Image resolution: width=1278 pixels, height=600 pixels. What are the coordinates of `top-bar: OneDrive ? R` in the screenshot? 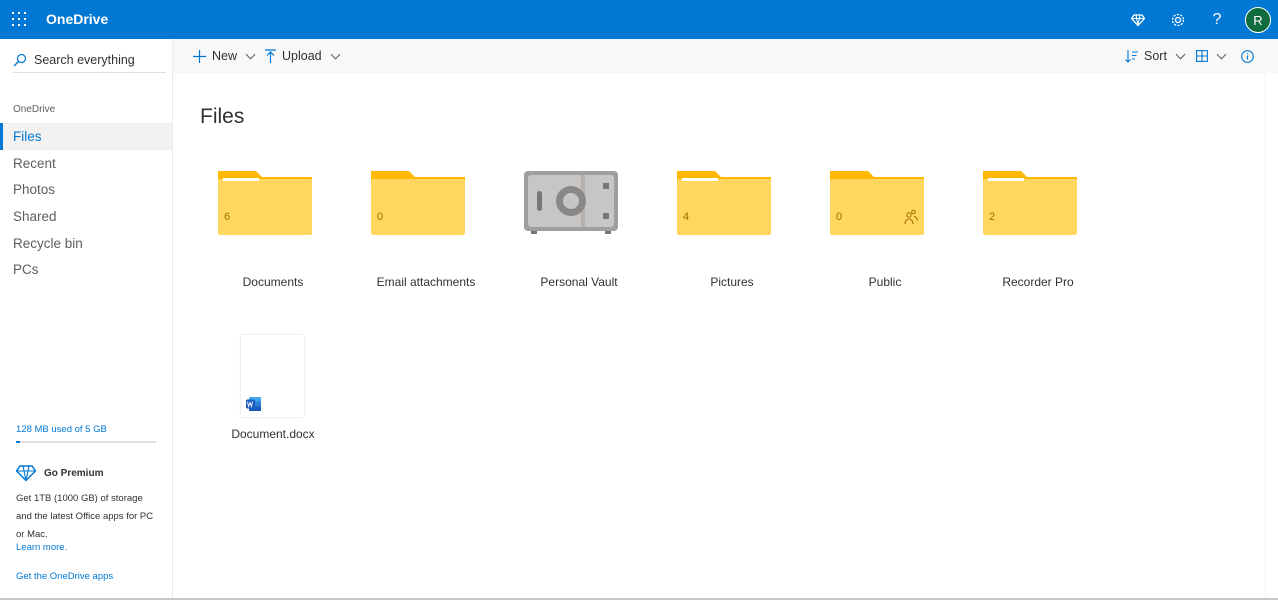 It's located at (639, 19).